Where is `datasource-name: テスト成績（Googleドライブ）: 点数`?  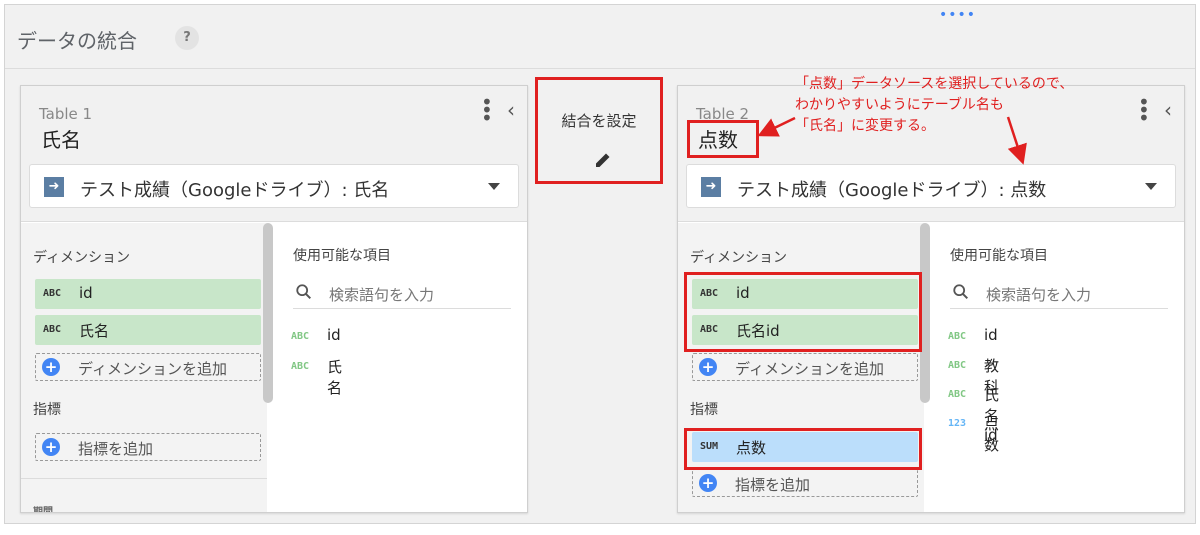
datasource-name: テスト成績（Googleドライブ）: 点数 is located at coordinates (892, 190).